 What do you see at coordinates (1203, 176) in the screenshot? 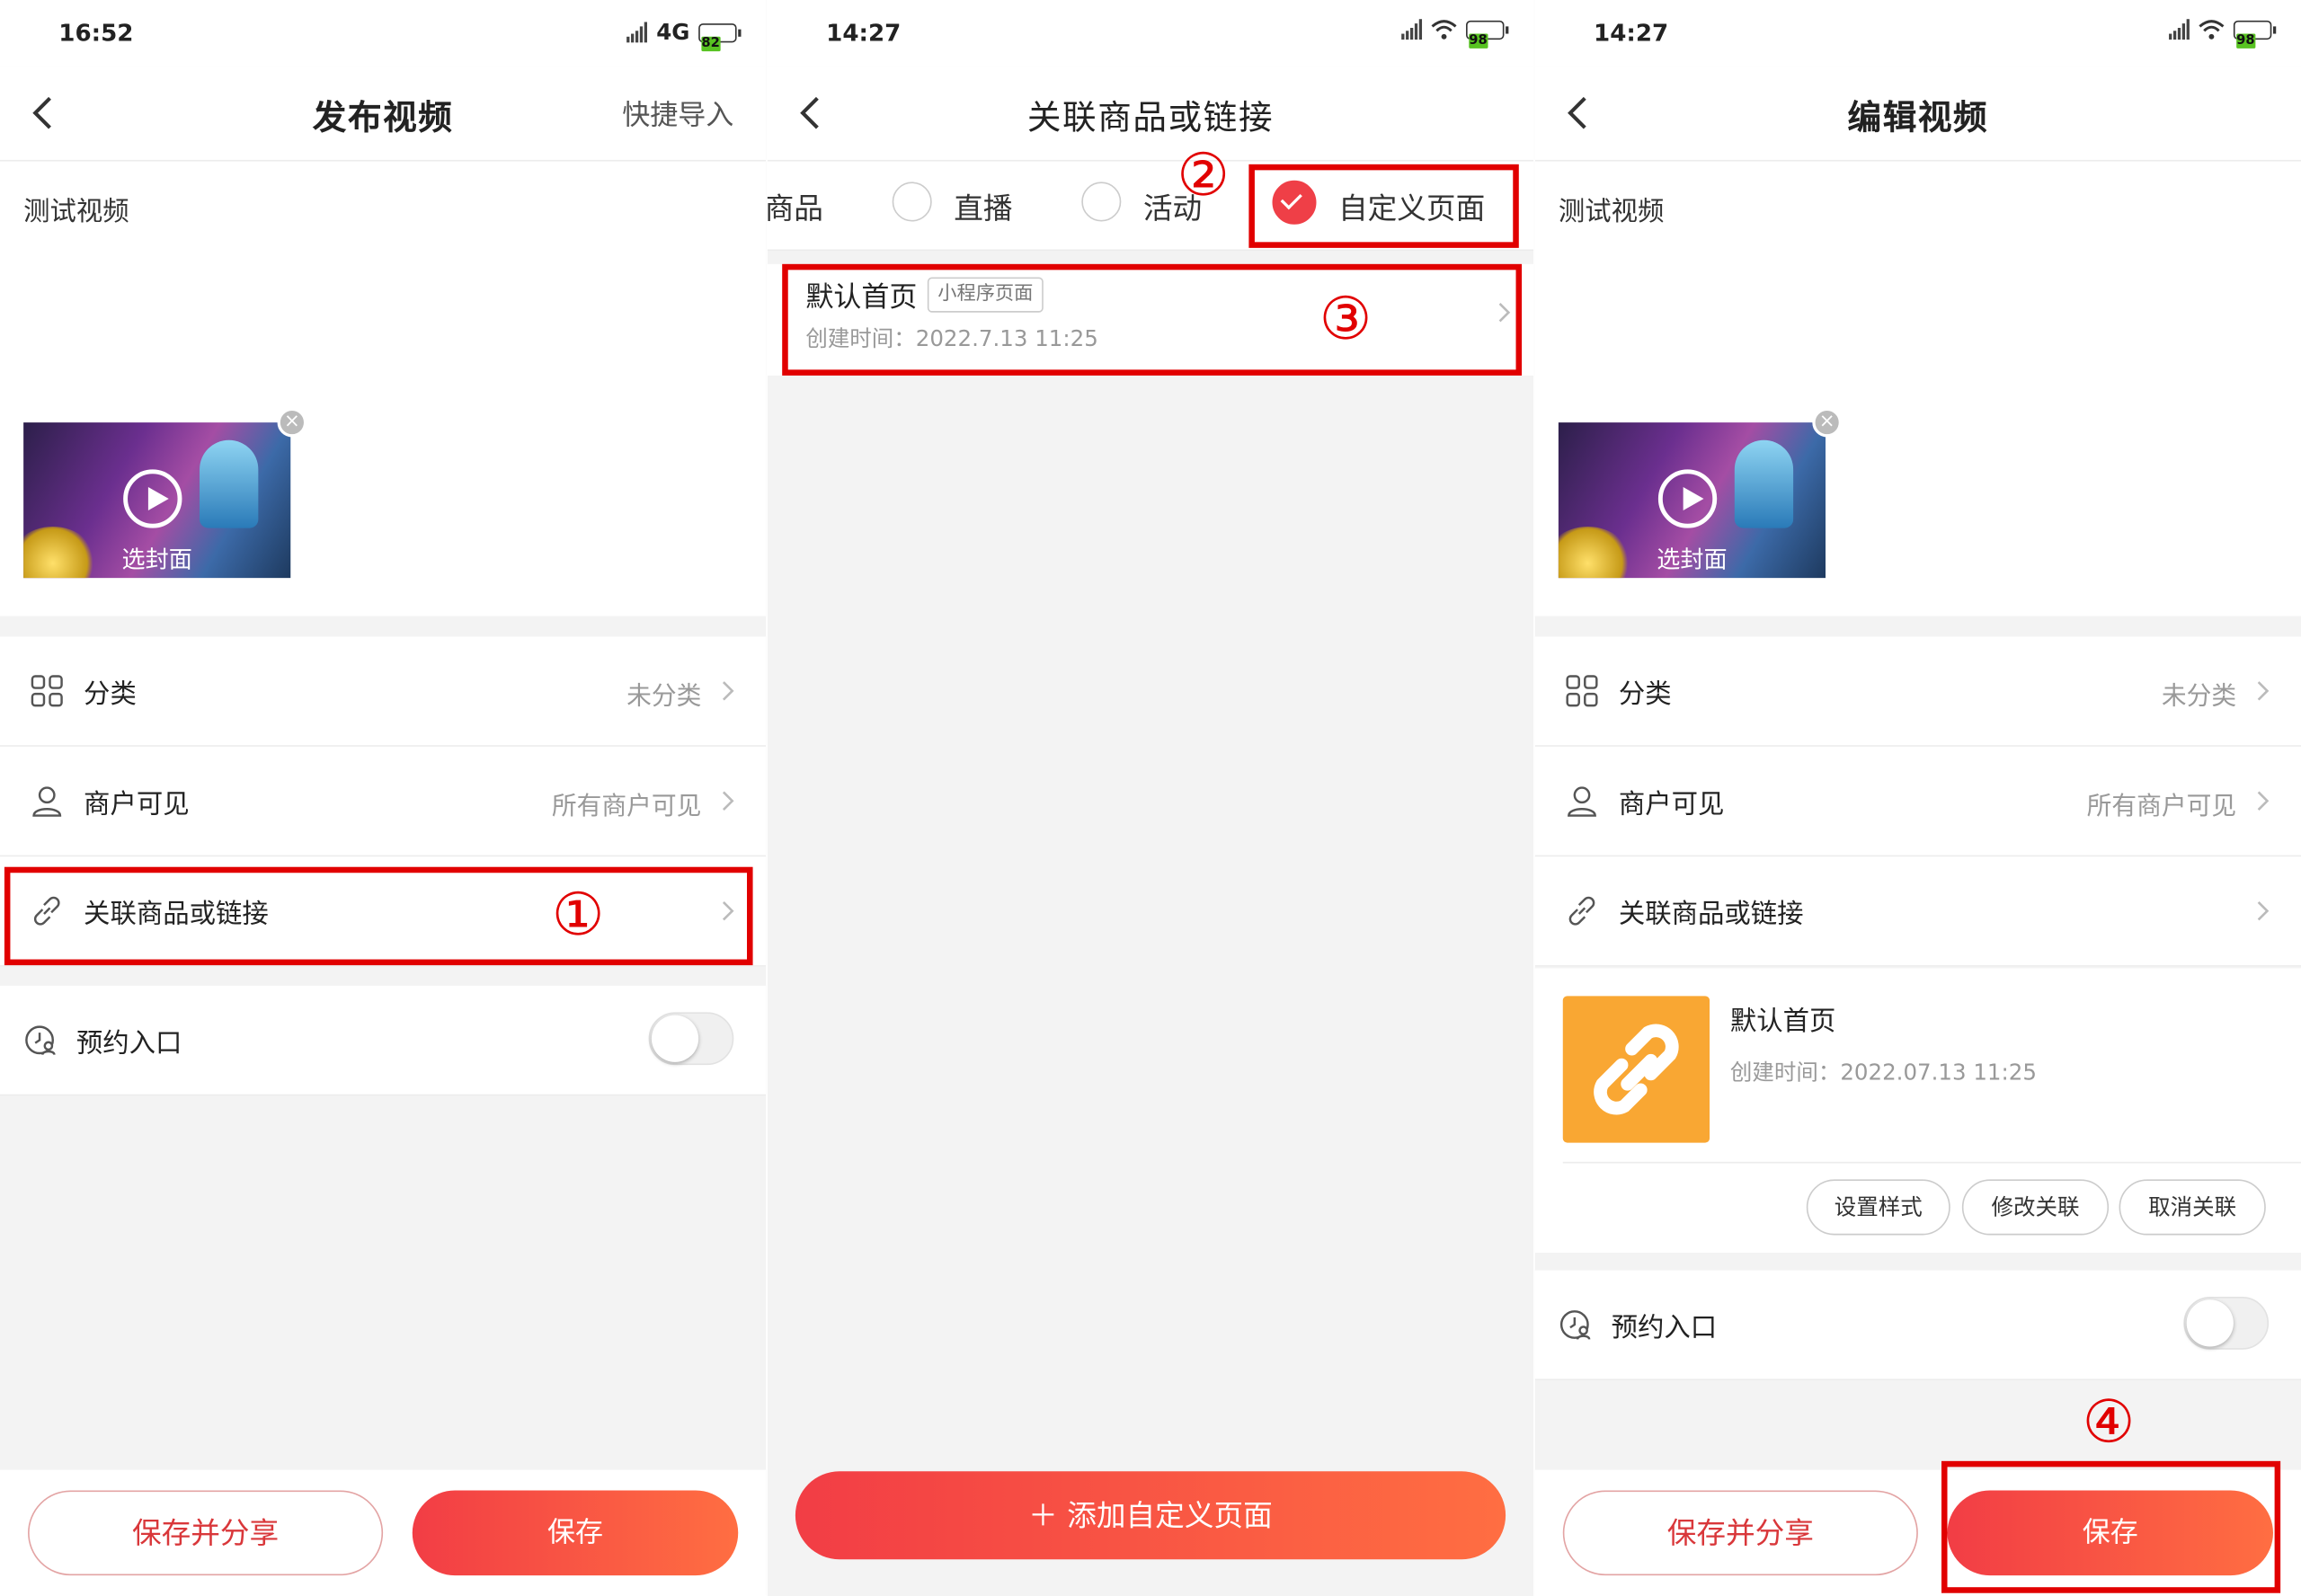
I see `annotation-number-2: ②` at bounding box center [1203, 176].